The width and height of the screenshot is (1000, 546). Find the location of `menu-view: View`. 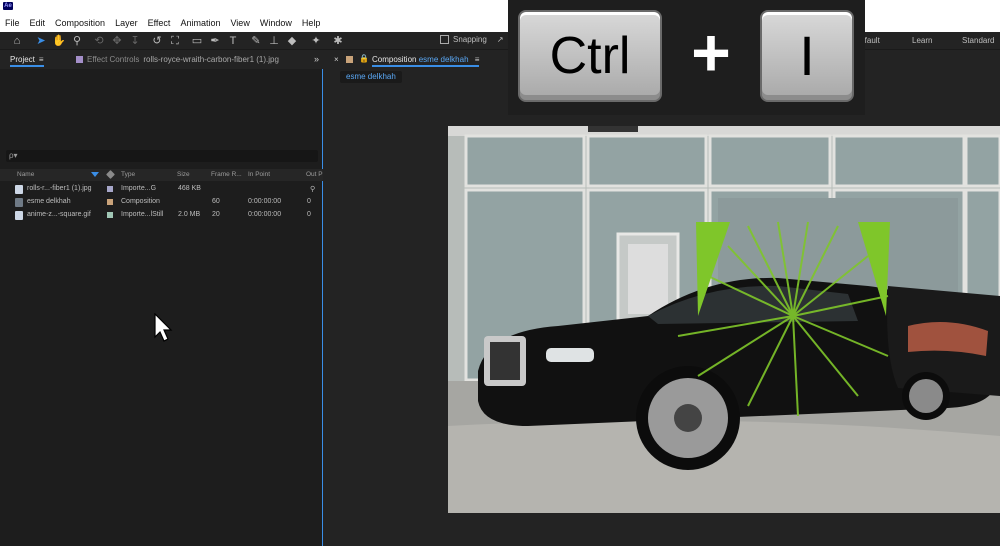

menu-view: View is located at coordinates (239, 23).